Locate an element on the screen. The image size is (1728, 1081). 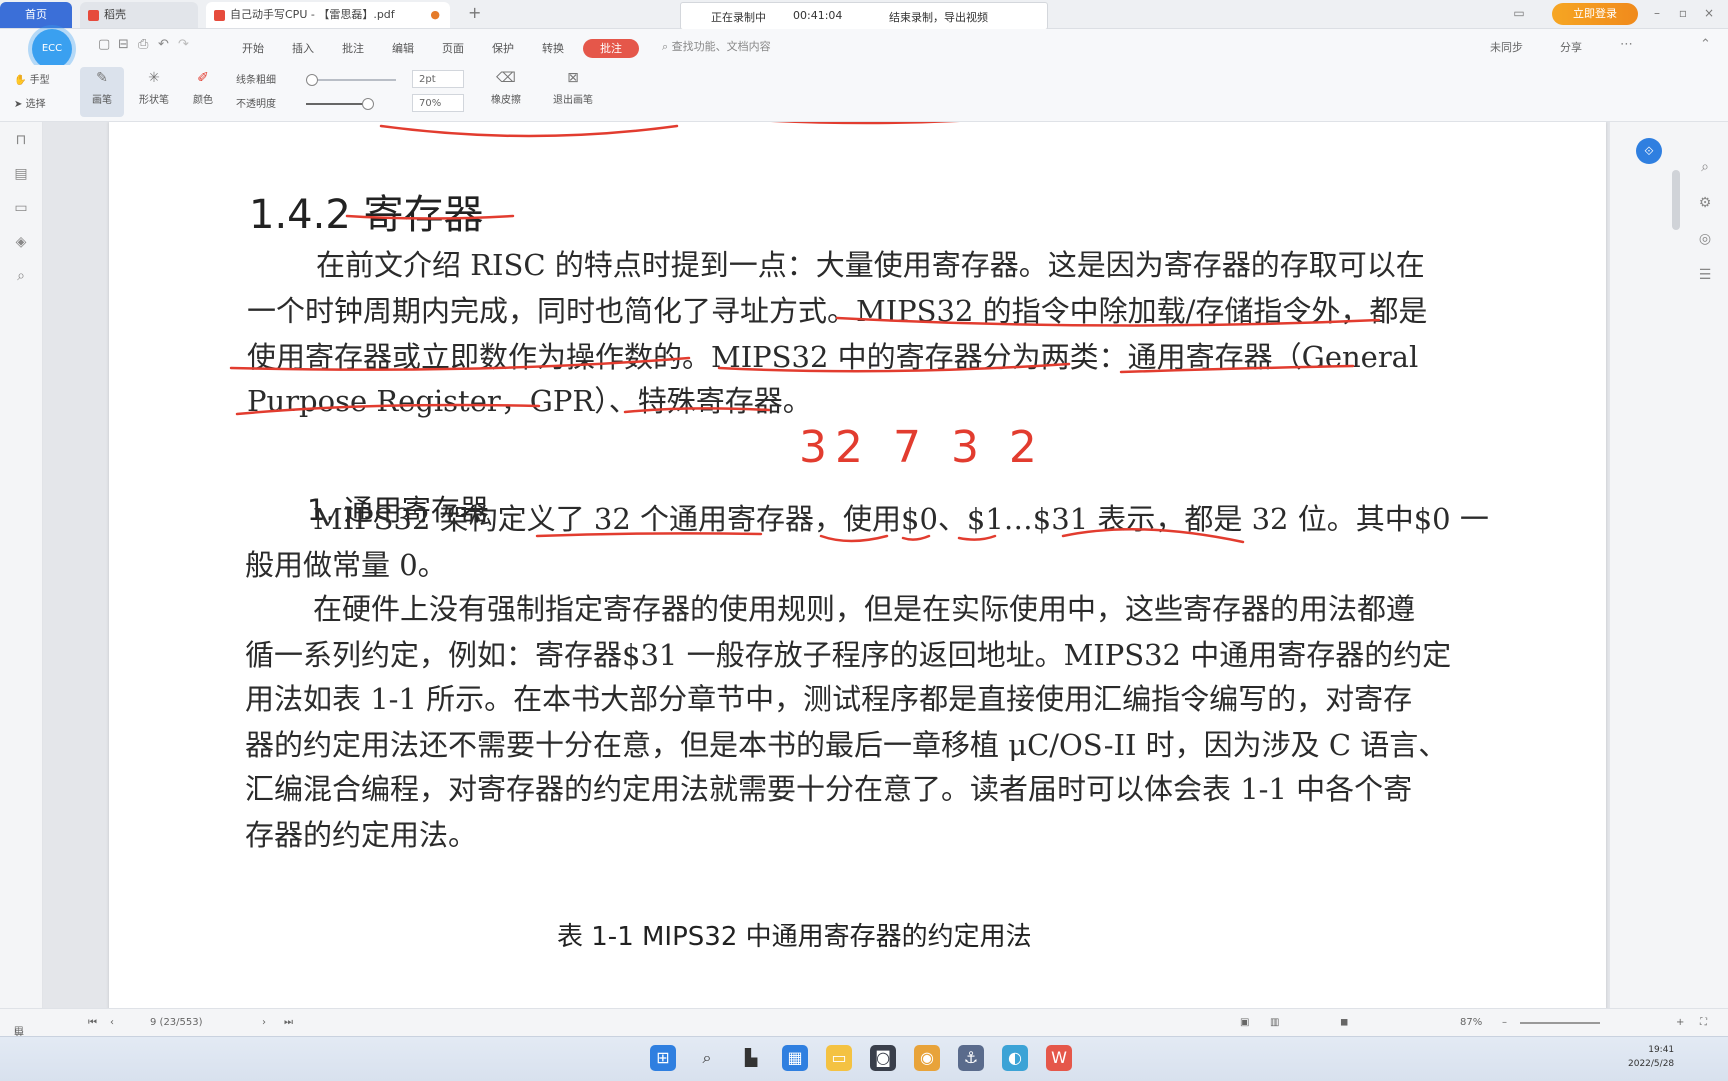
annotation-gpr-c is located at coordinates (916, 537).